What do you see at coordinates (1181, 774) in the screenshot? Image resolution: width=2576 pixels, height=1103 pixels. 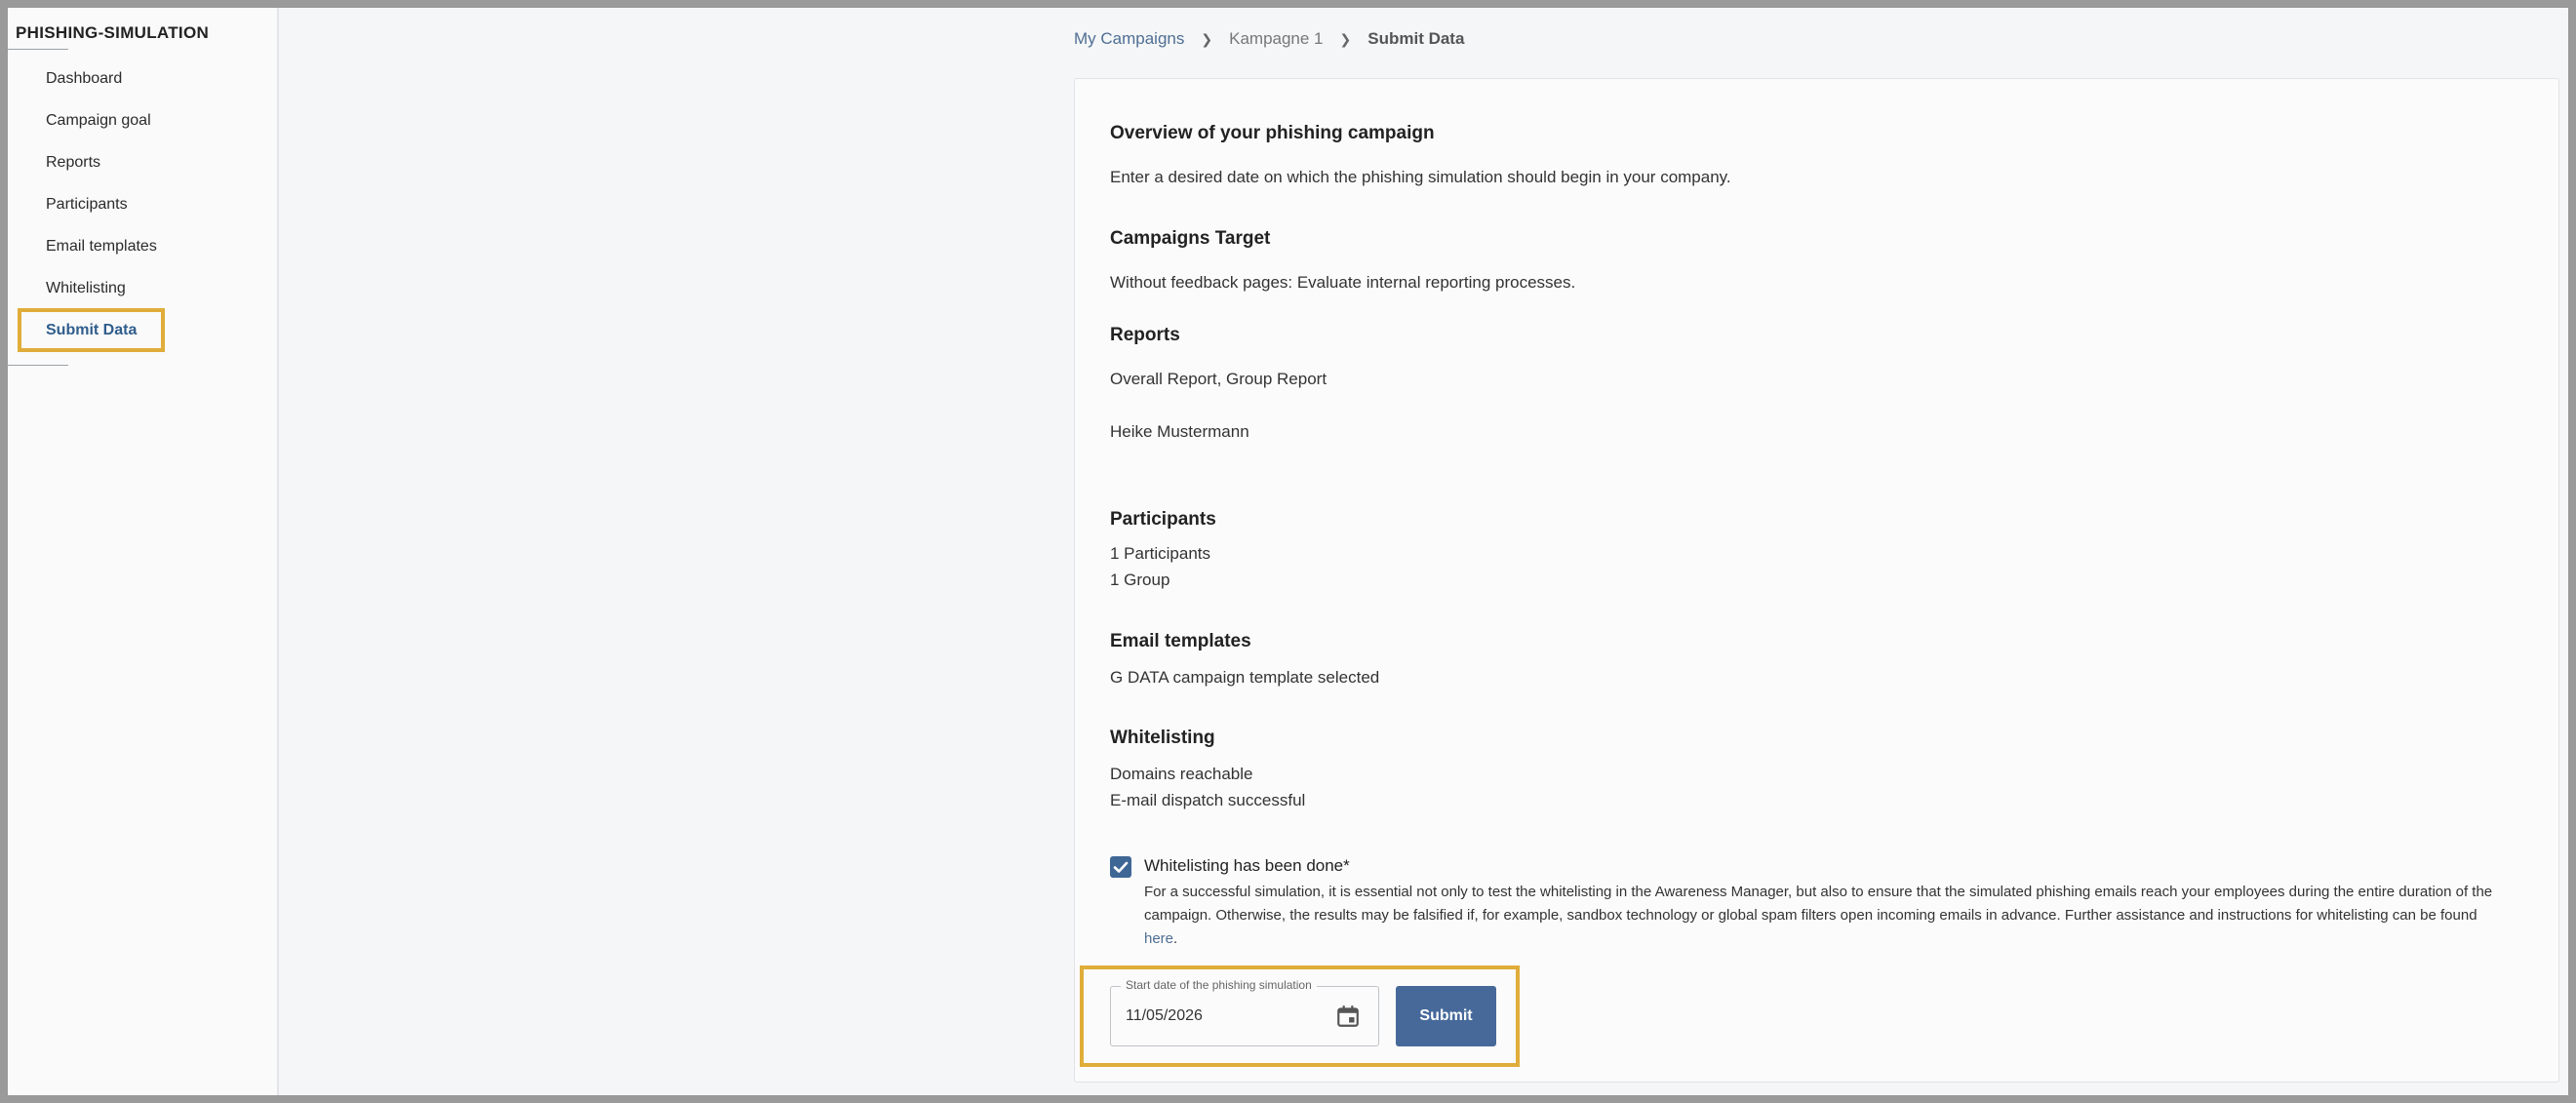 I see `whitelisting-domains: Domains reachable` at bounding box center [1181, 774].